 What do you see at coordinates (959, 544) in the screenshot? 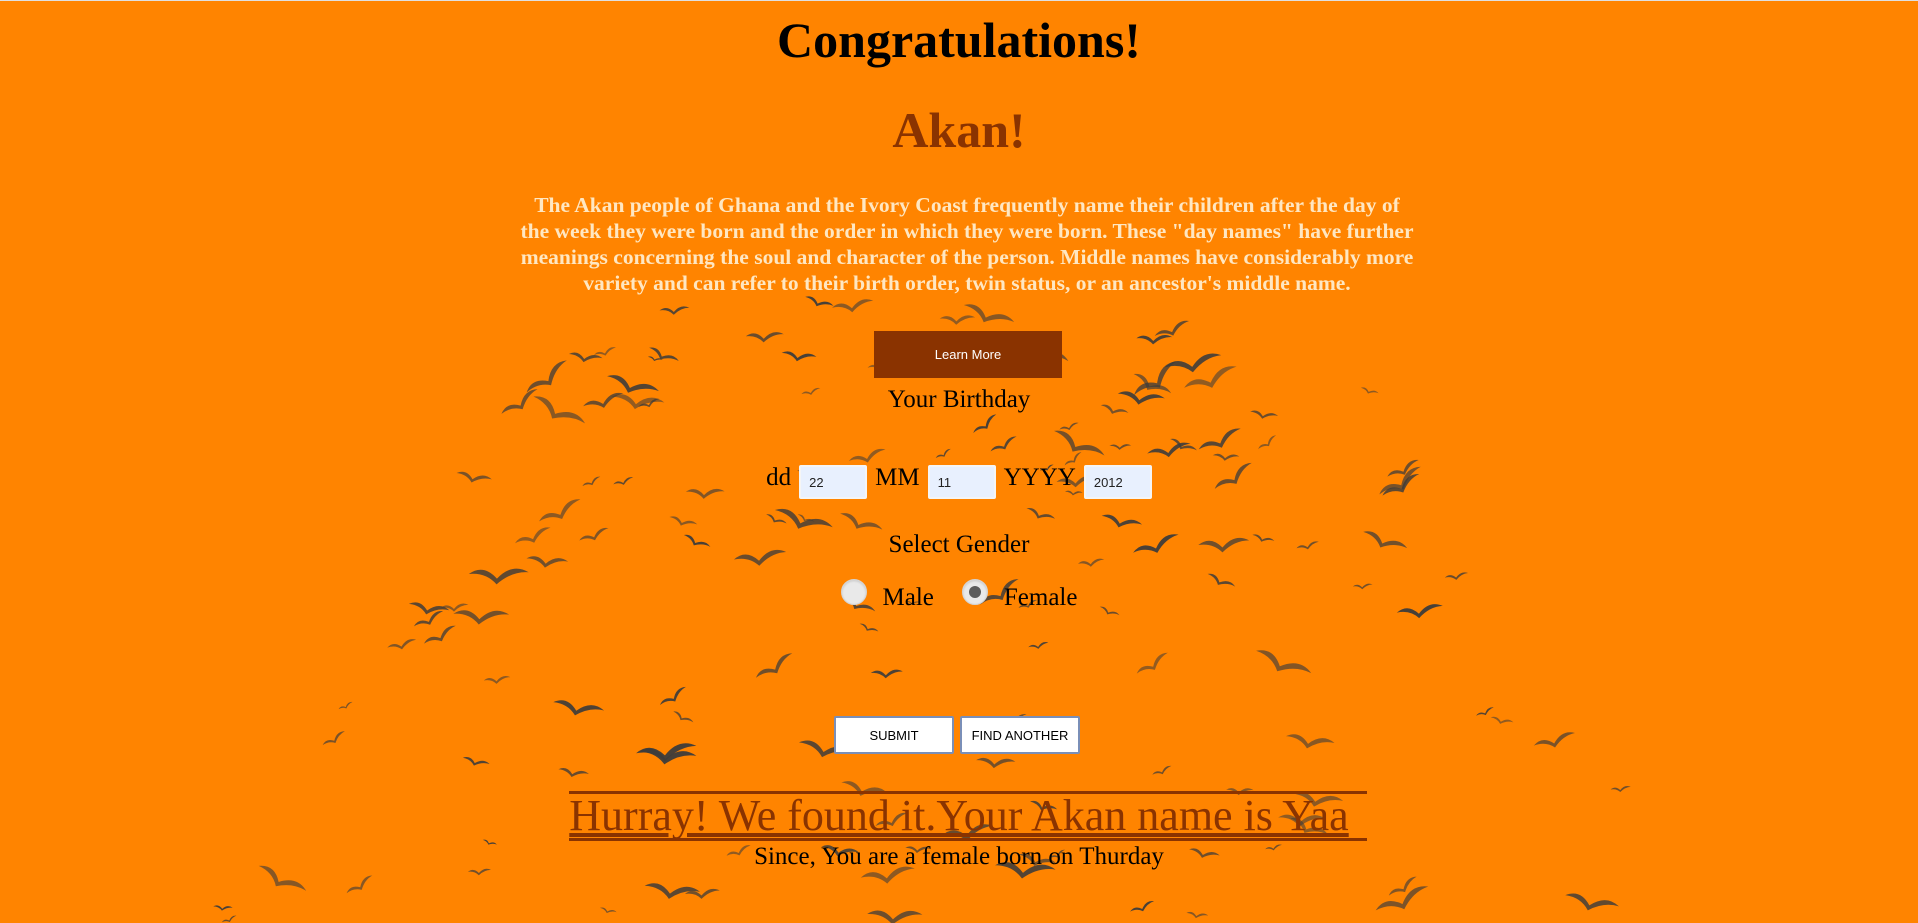
I see `gender-label: Select Gender` at bounding box center [959, 544].